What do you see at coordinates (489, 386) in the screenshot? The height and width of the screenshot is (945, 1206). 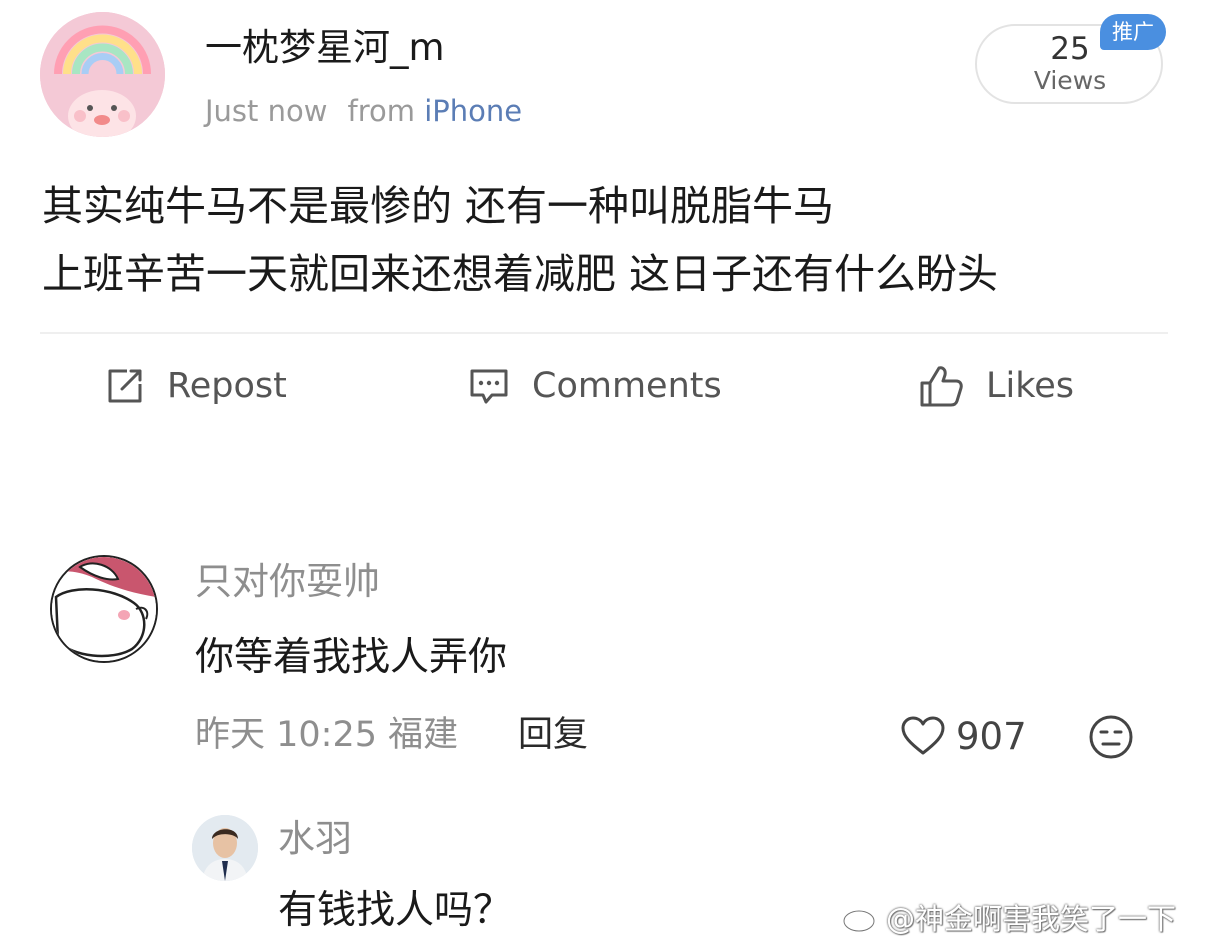 I see `comment-icon` at bounding box center [489, 386].